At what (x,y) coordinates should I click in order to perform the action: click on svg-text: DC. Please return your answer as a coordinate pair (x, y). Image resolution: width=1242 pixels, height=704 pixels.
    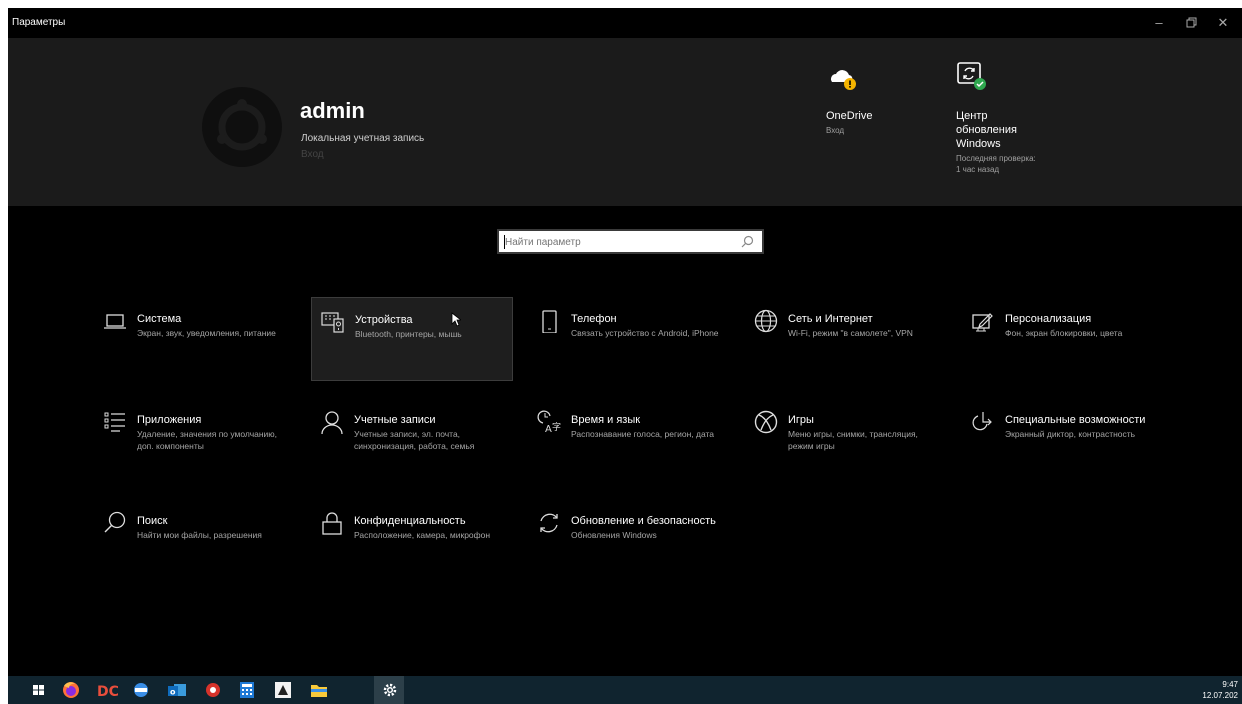
    Looking at the image, I should click on (107, 692).